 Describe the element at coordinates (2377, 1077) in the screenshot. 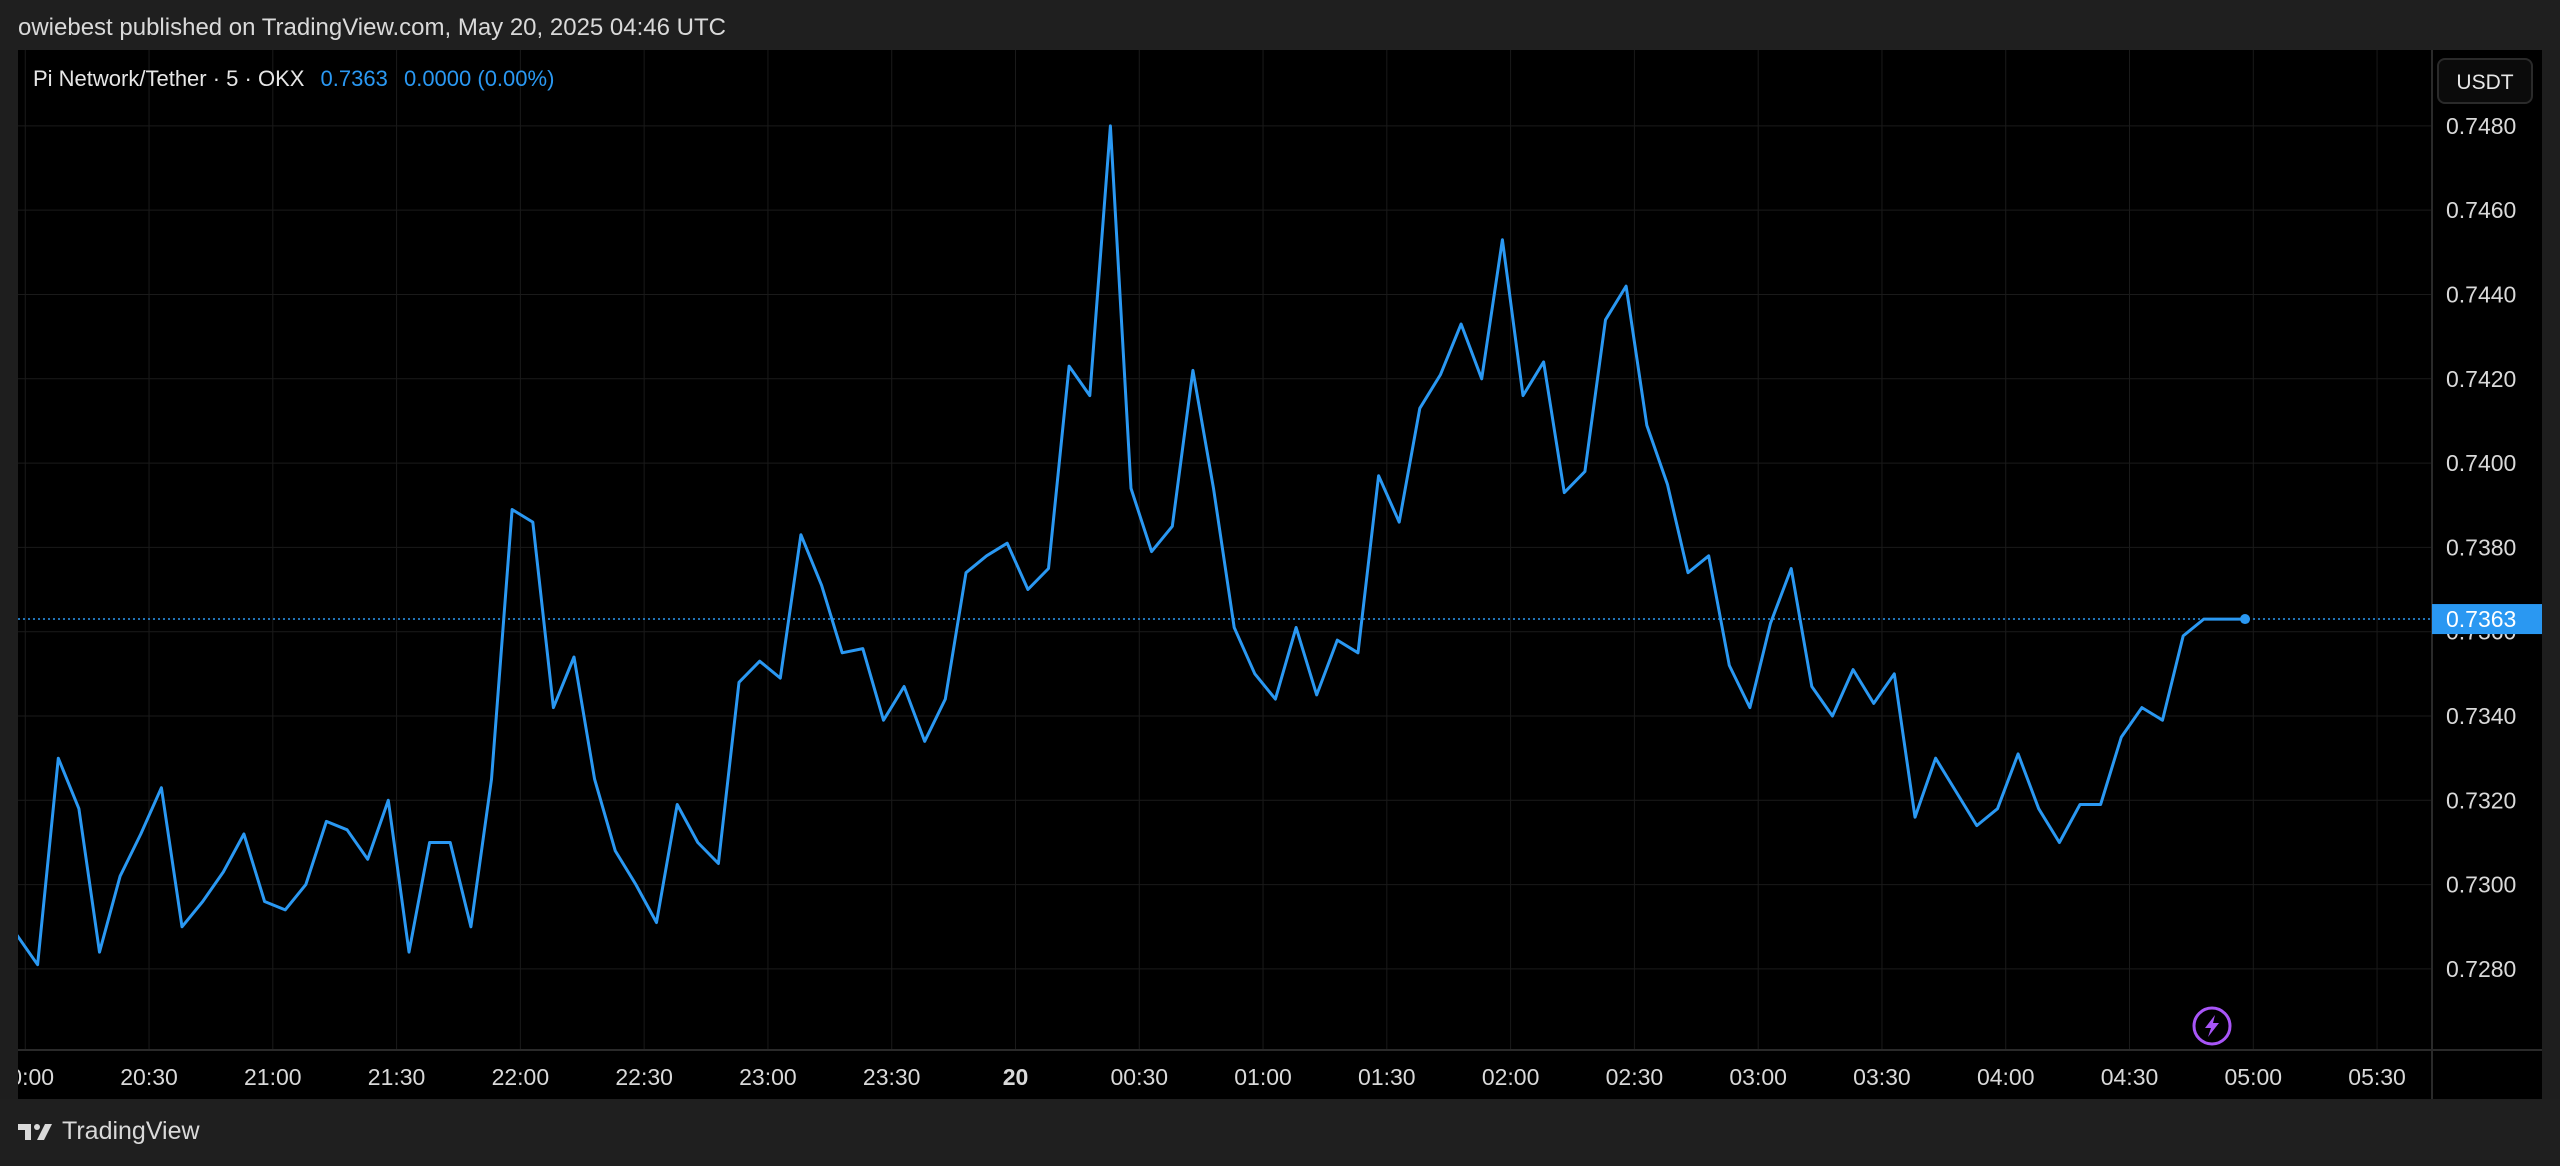

I see `x-tick-label: 05:30` at that location.